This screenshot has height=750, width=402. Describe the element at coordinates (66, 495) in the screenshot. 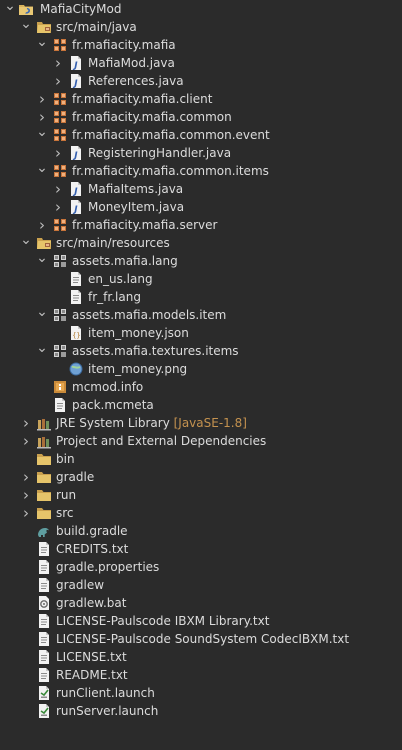

I see `tree-item-label: run` at that location.